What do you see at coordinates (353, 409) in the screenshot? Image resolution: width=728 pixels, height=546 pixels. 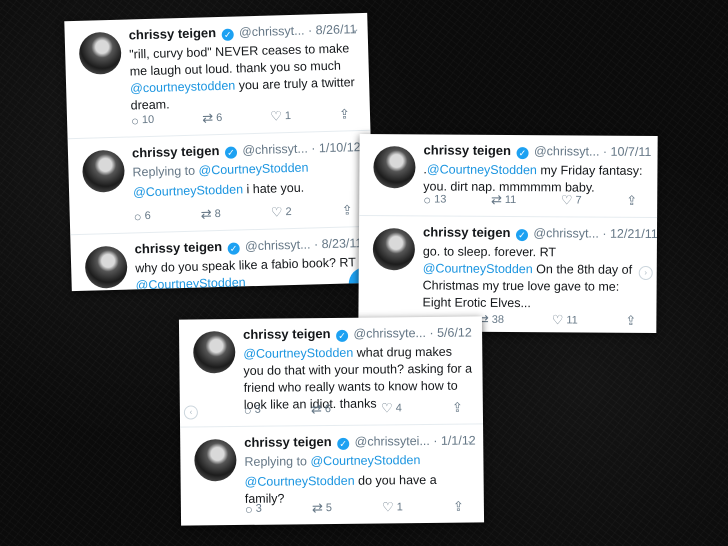 I see `tweet-actions: ○ 3 ⇄ 6 ♡ 4 ⇪` at bounding box center [353, 409].